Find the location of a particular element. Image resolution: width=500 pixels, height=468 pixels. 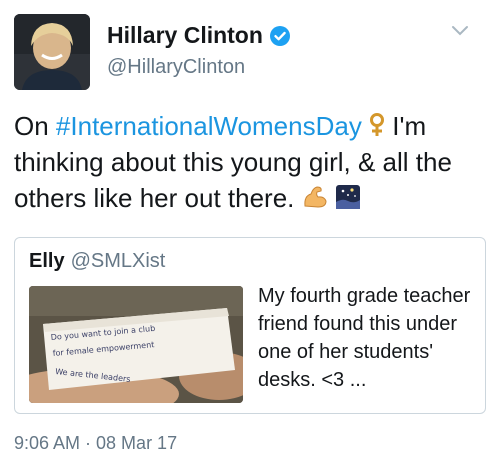

female-sign-icon is located at coordinates (377, 124).